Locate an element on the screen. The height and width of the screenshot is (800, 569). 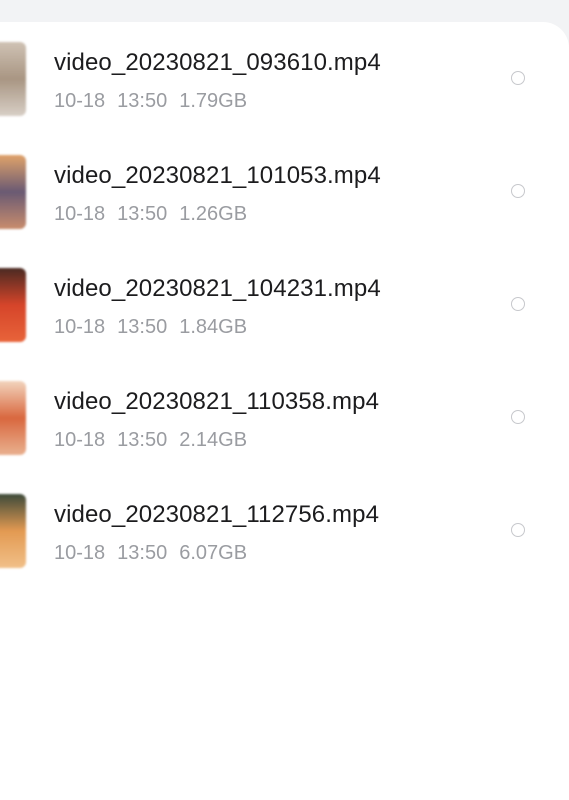
file-size: 2.14GB is located at coordinates (213, 440).